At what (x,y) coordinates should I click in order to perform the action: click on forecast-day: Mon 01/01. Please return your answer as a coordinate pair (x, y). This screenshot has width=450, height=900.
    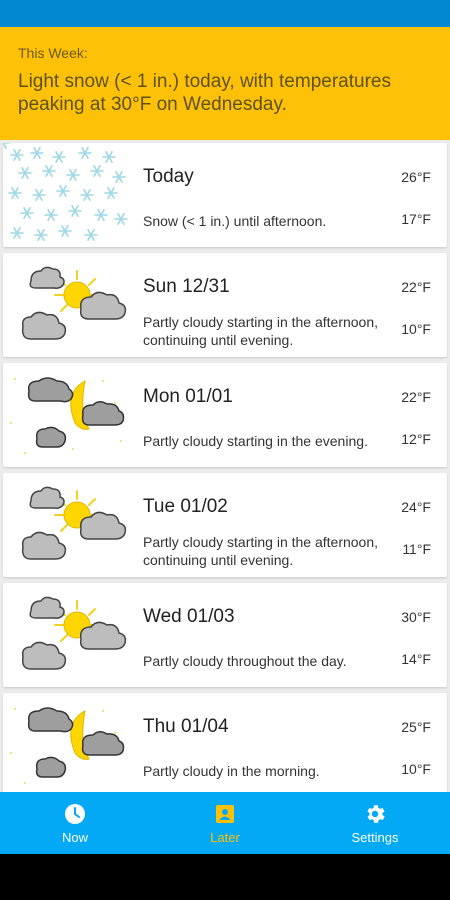
    Looking at the image, I should click on (188, 396).